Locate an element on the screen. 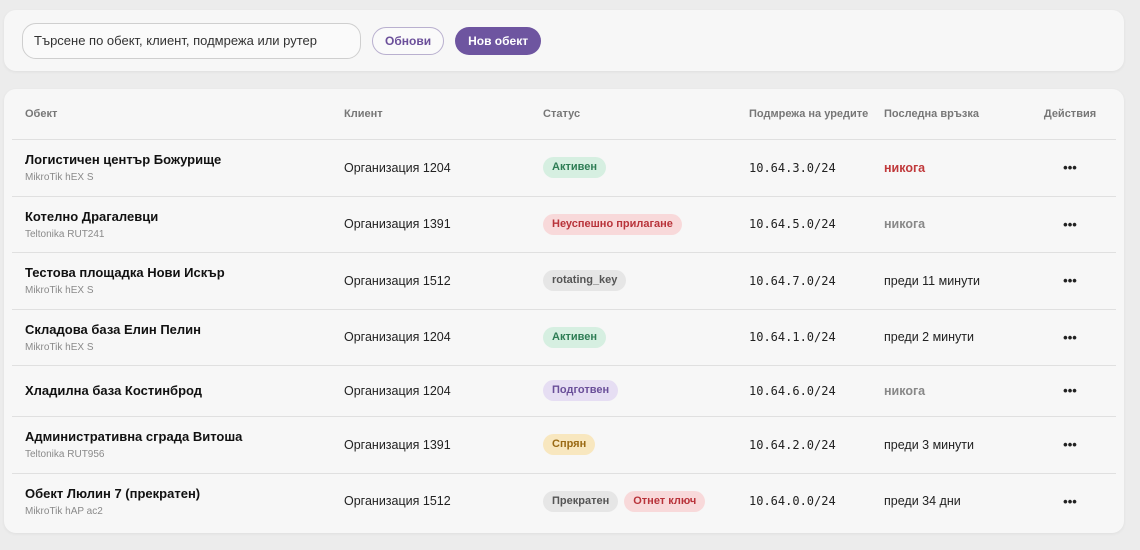  subnet-cell: 10.64.1.0/24 is located at coordinates (816, 337).